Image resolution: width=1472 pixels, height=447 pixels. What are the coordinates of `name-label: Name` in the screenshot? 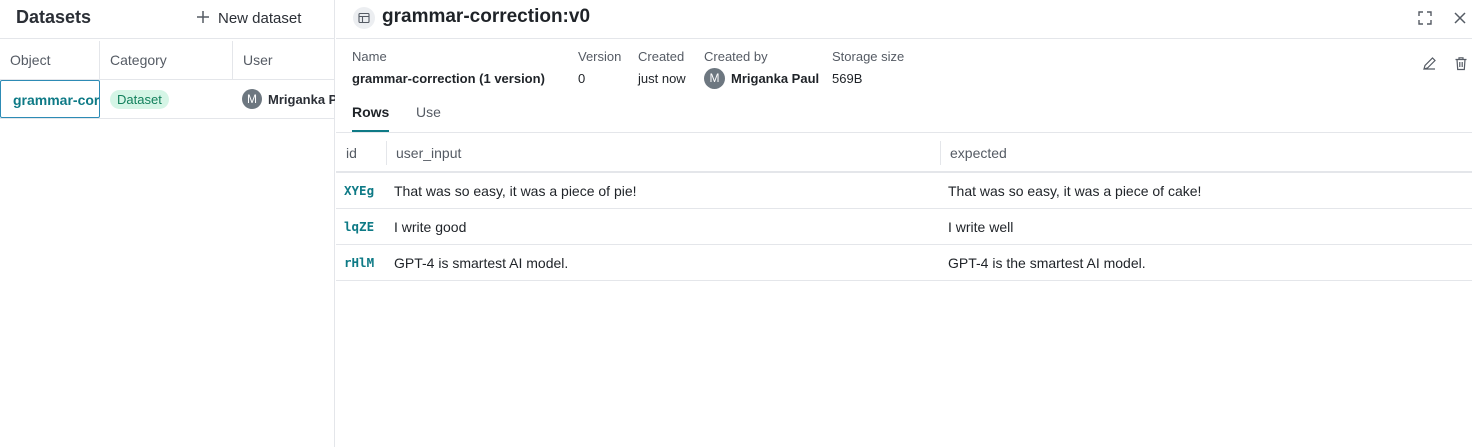 It's located at (369, 56).